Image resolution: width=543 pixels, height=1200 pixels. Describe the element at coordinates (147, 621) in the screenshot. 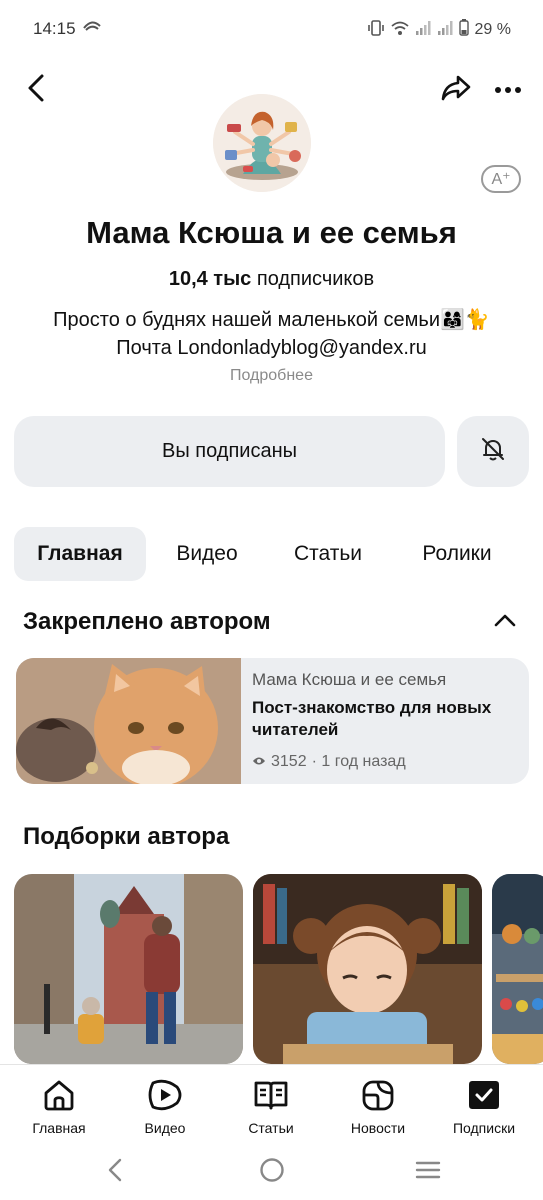

I see `pinned-heading: Закреплено автором` at that location.